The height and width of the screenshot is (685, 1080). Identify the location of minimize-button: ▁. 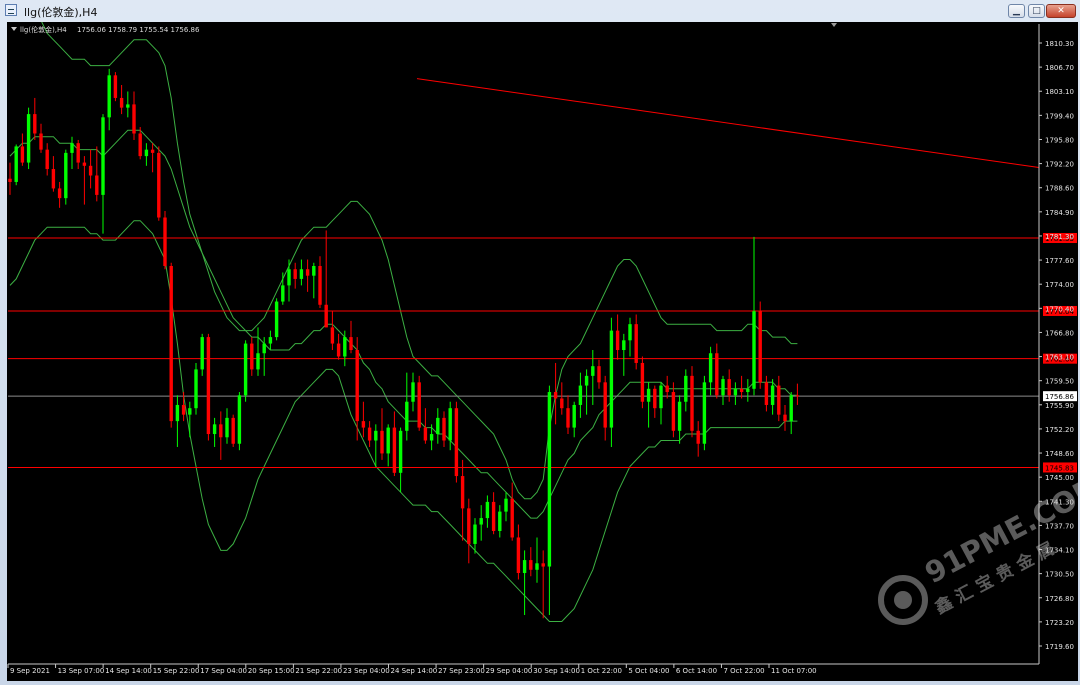
(1016, 11).